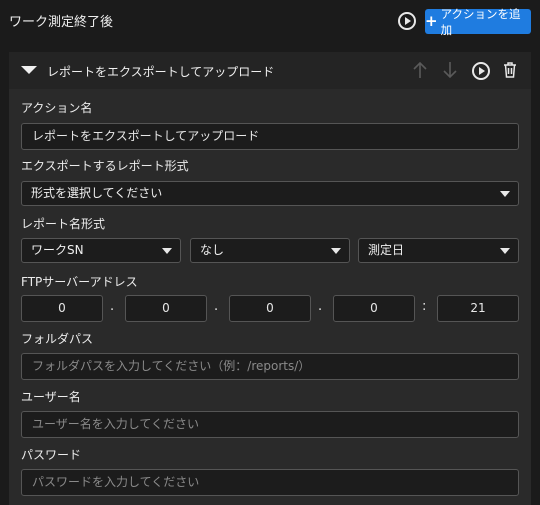  What do you see at coordinates (270, 482) in the screenshot?
I see `password-input: パスワードを入力してください` at bounding box center [270, 482].